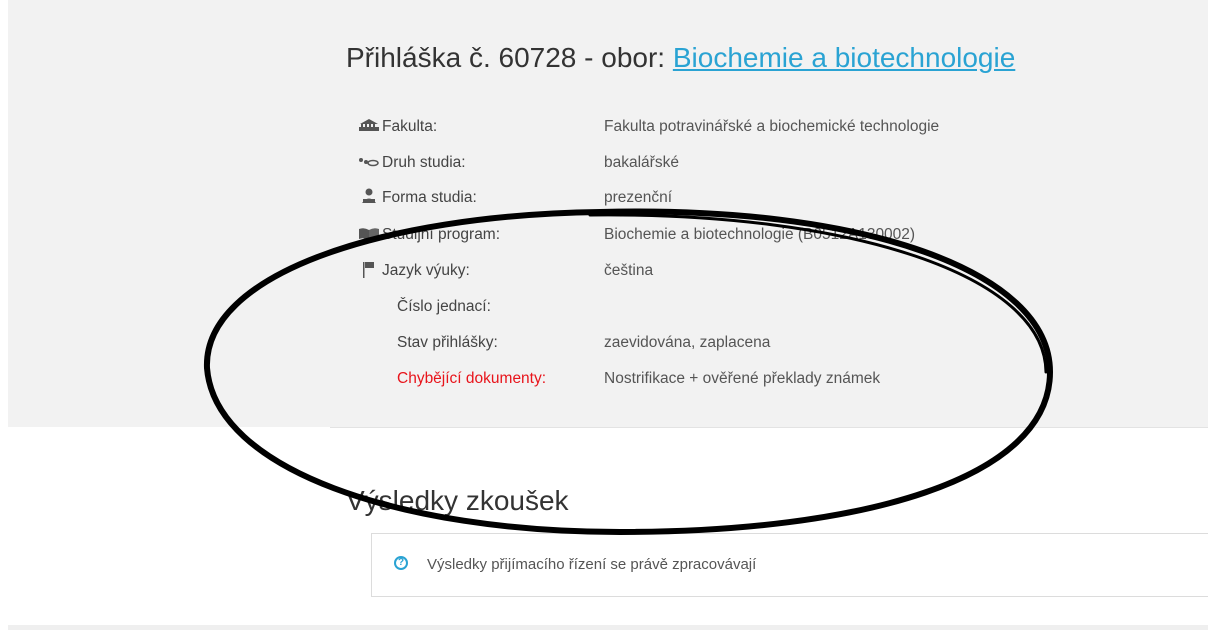 The width and height of the screenshot is (1208, 630). Describe the element at coordinates (369, 161) in the screenshot. I see `study-type-icon` at that location.